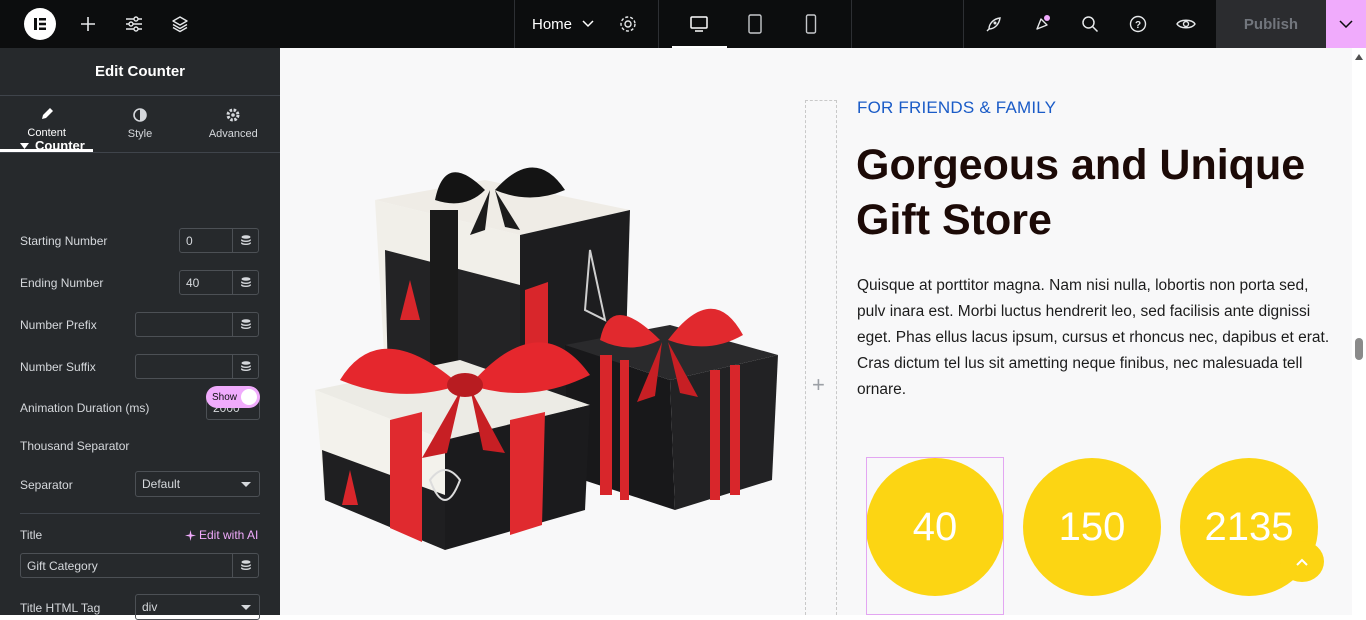 This screenshot has height=620, width=1366. Describe the element at coordinates (1359, 349) in the screenshot. I see `scrollbar-thumb` at that location.